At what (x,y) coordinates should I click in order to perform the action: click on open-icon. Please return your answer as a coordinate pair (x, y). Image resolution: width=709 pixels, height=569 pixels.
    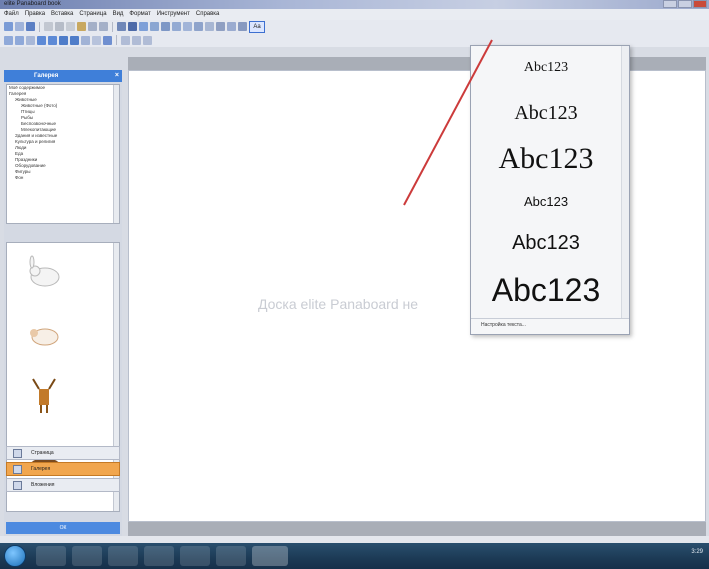
    Looking at the image, I should click on (19, 26).